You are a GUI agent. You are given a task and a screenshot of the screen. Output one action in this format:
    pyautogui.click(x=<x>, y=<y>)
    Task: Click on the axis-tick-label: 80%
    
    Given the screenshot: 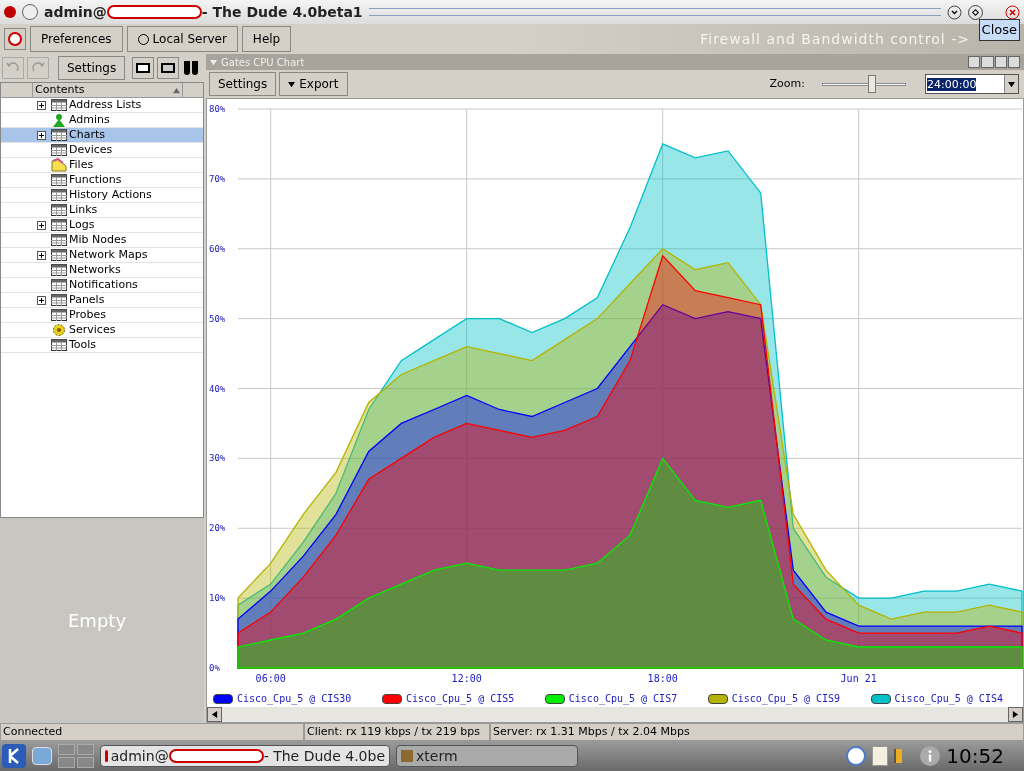 What is the action you would take?
    pyautogui.click(x=217, y=109)
    